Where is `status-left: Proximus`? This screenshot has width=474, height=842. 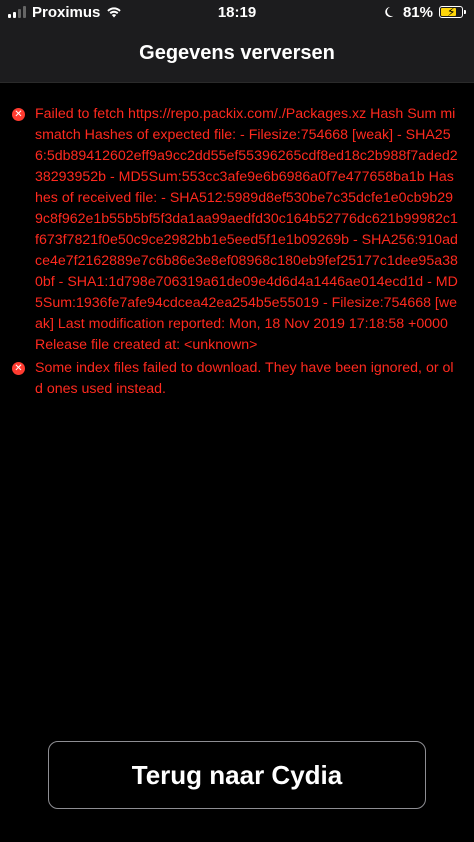 status-left: Proximus is located at coordinates (93, 12).